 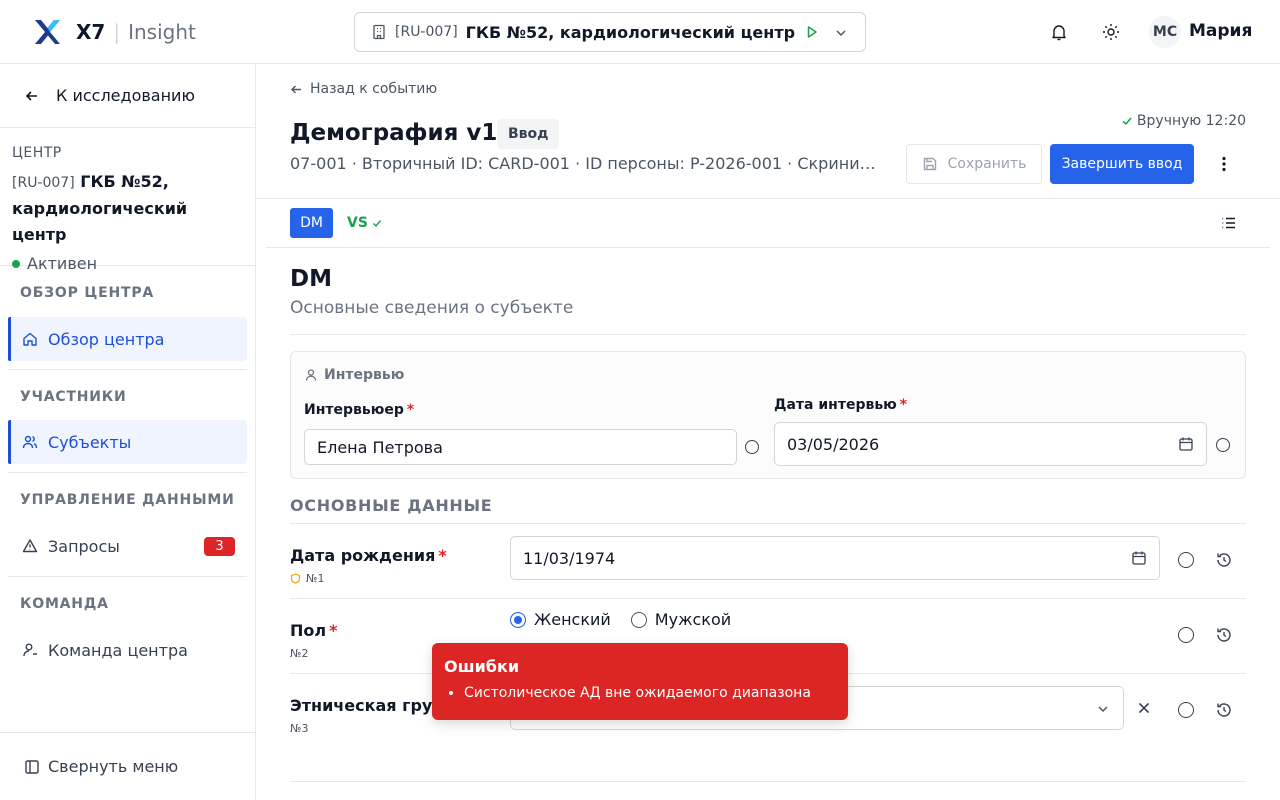 I want to click on sidebar-collapse-icon, so click(x=32, y=766).